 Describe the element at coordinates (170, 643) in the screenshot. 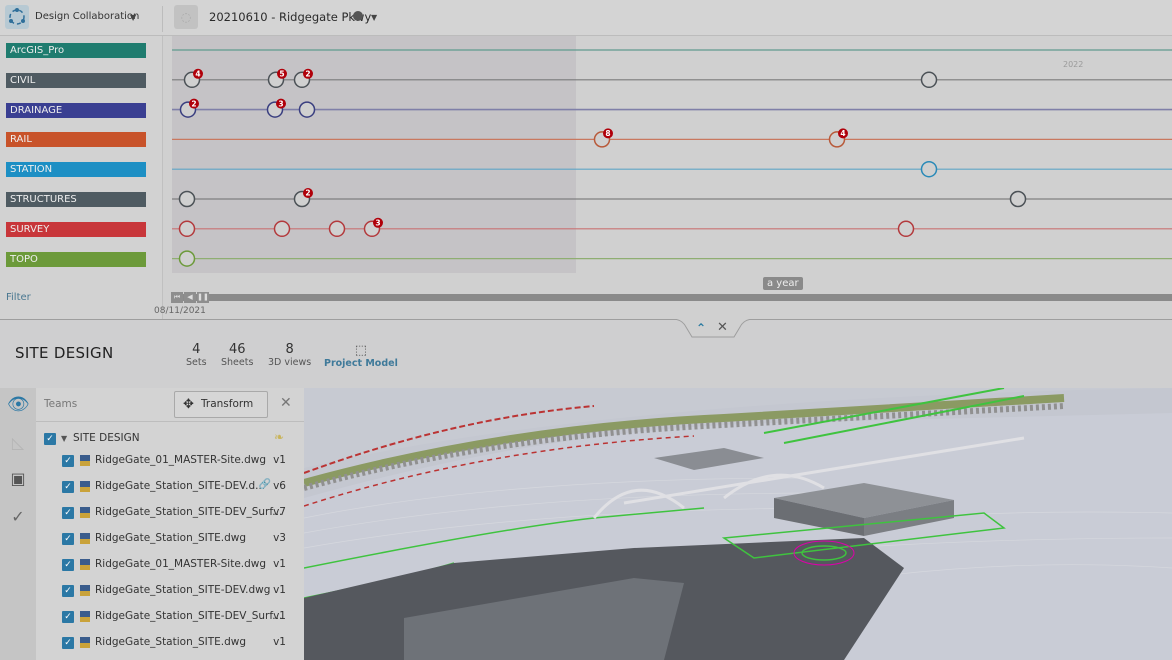

I see `file-row: ✓ RidgeGate_Station_SITE.dwg v1` at that location.